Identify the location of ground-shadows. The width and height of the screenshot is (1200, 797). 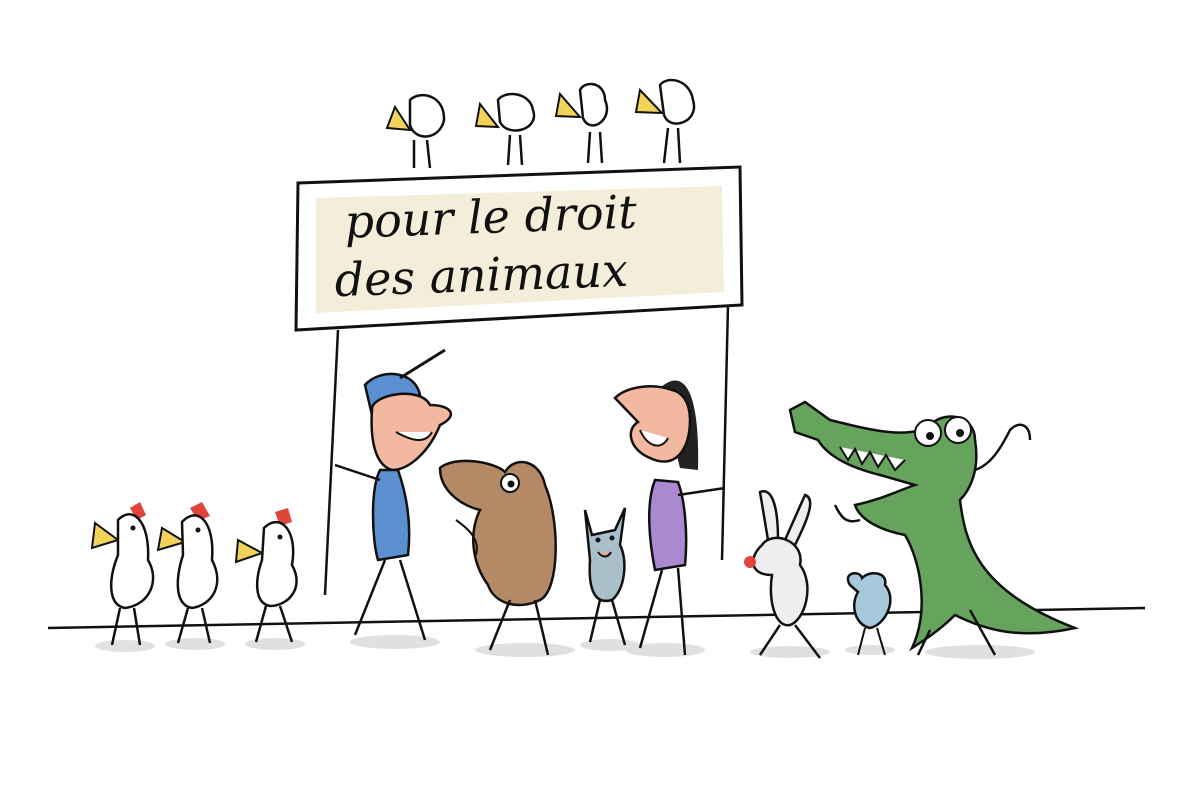
(565, 647).